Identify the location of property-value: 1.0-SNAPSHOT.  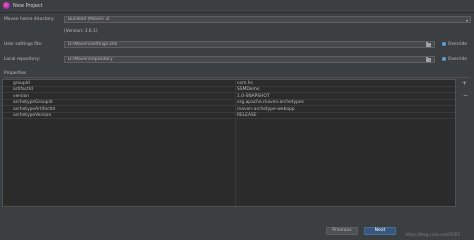
(253, 96).